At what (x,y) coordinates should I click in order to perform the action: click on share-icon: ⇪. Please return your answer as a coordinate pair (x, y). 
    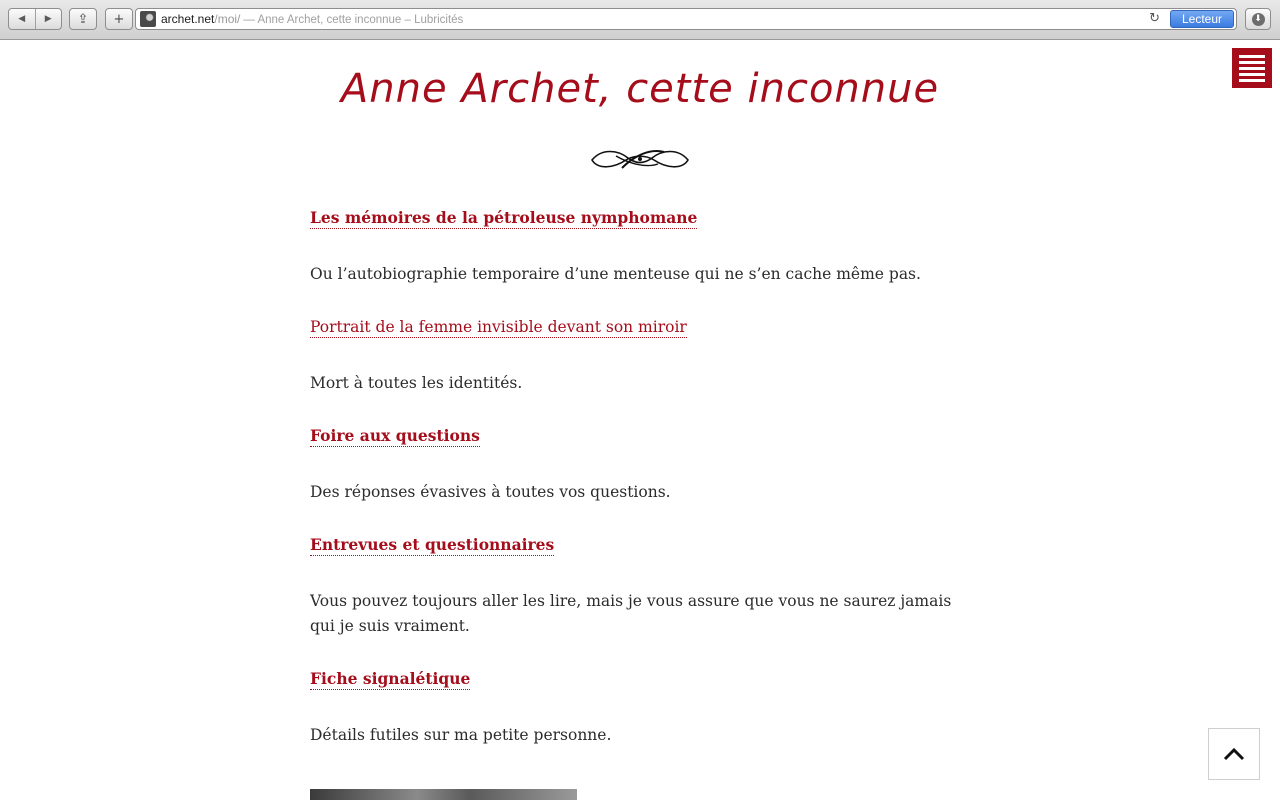
    Looking at the image, I should click on (83, 19).